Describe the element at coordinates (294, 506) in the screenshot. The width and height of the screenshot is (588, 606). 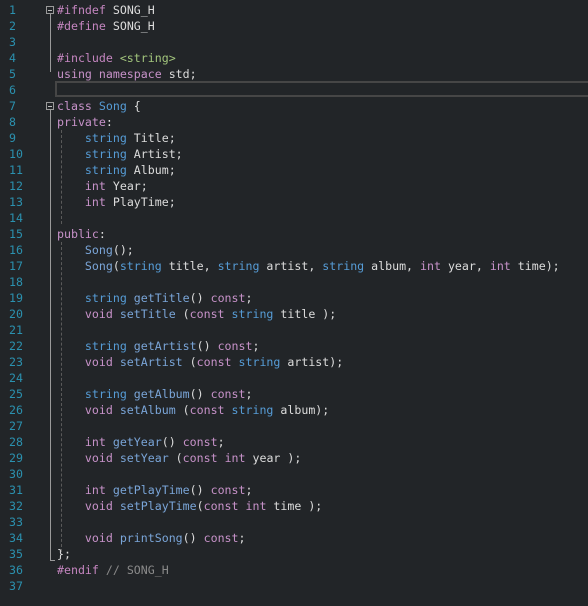
I see `identifier-token: time );` at that location.